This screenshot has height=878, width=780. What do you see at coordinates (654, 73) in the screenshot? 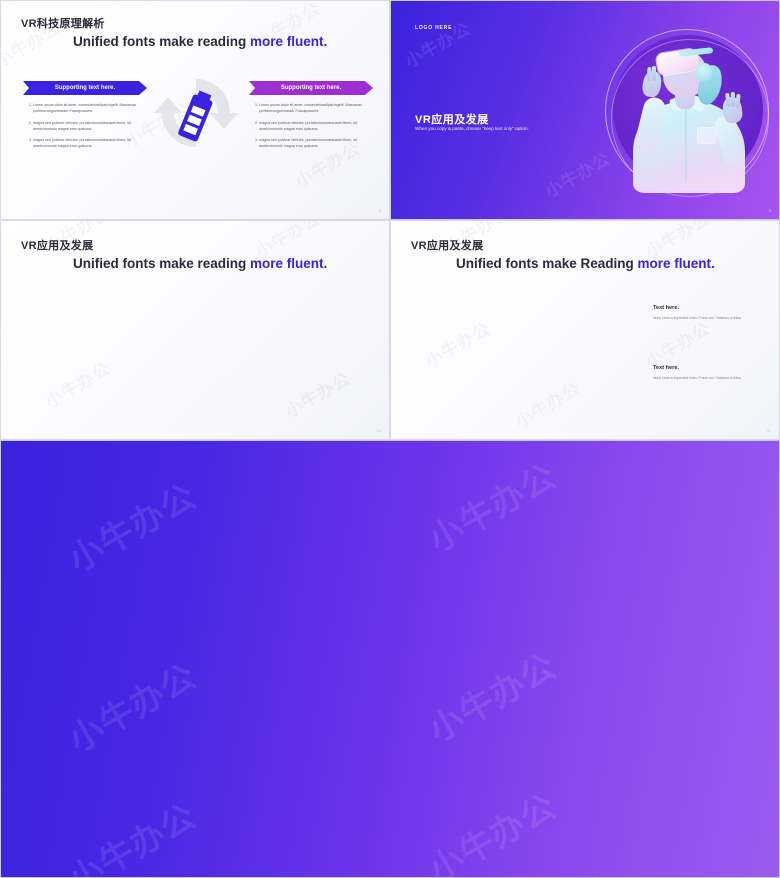
I see `figure-finger` at bounding box center [654, 73].